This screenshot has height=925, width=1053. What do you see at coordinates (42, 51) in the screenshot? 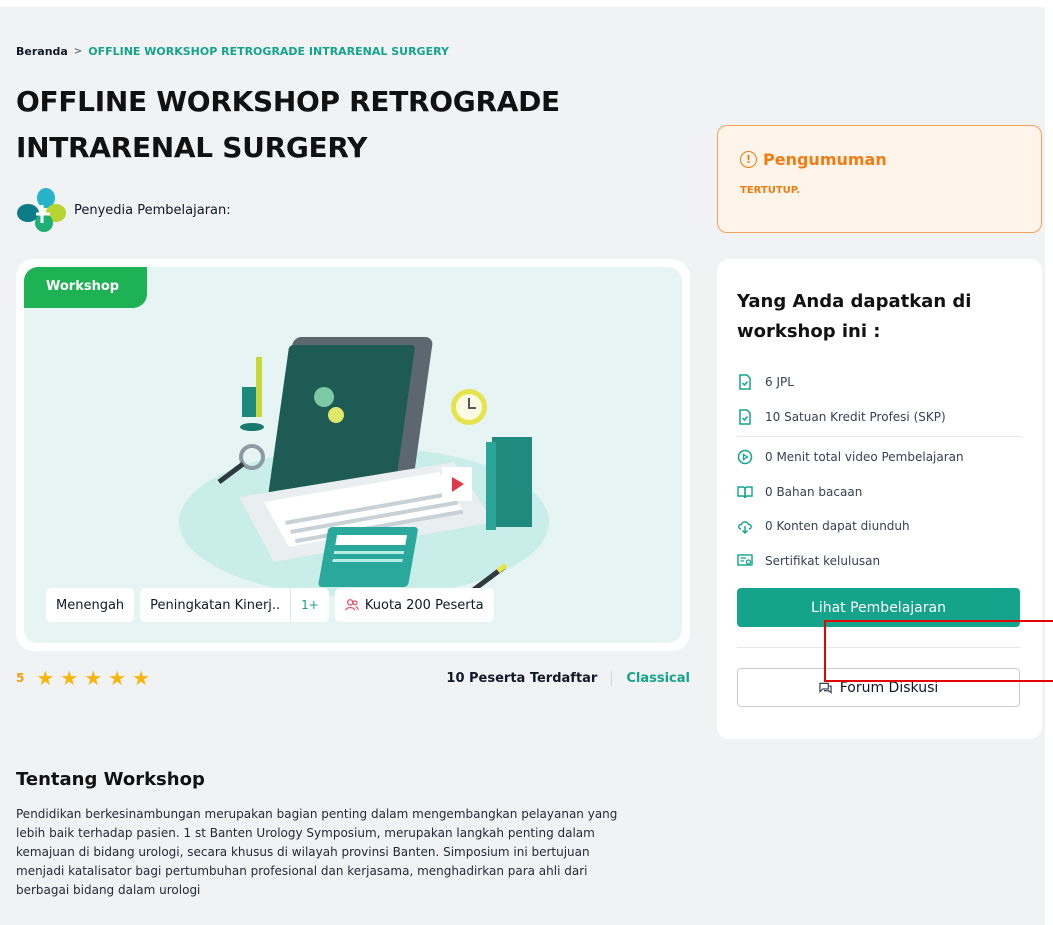
I see `breadcrumb-home: Beranda` at bounding box center [42, 51].